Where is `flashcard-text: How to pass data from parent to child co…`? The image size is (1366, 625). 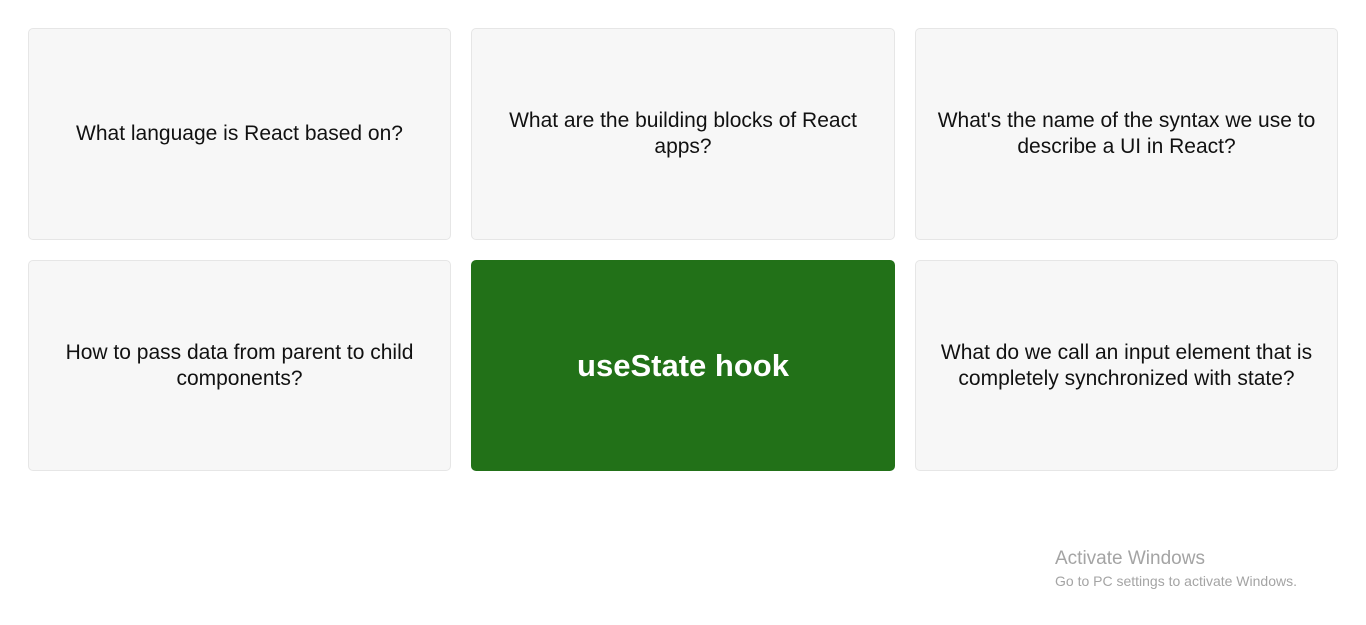 flashcard-text: How to pass data from parent to child co… is located at coordinates (239, 365).